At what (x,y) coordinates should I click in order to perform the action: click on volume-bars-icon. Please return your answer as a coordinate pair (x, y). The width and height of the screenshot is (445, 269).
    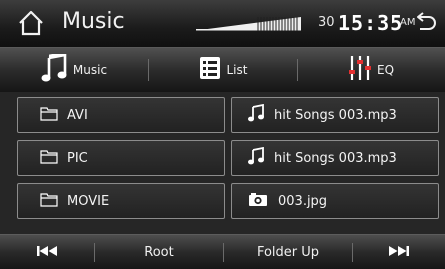
    Looking at the image, I should click on (248, 23).